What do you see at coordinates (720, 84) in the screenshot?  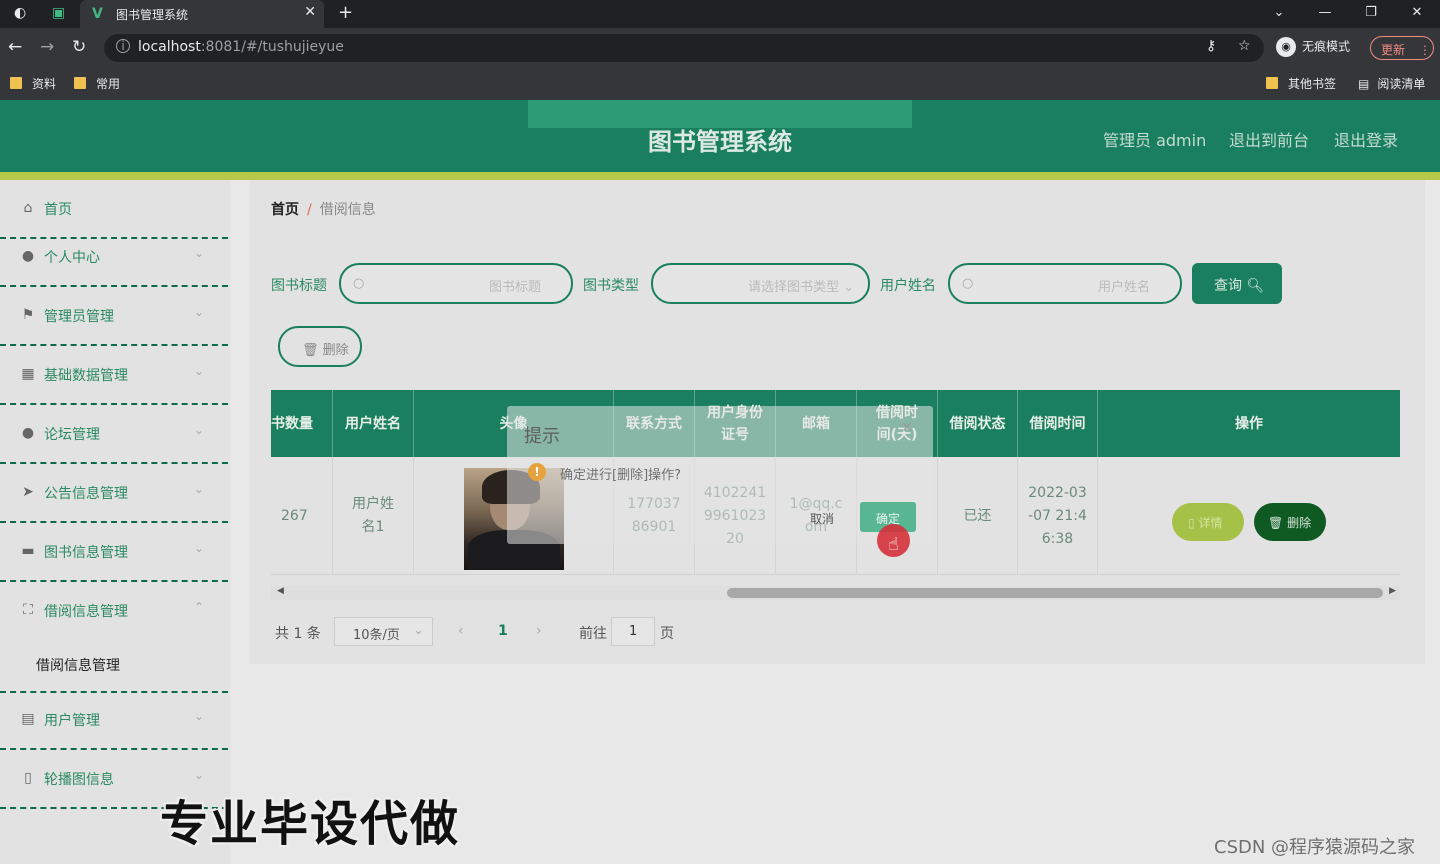 I see `bookmarks-bar: 资料 常用 其他书签 ▤ 阅读清单` at bounding box center [720, 84].